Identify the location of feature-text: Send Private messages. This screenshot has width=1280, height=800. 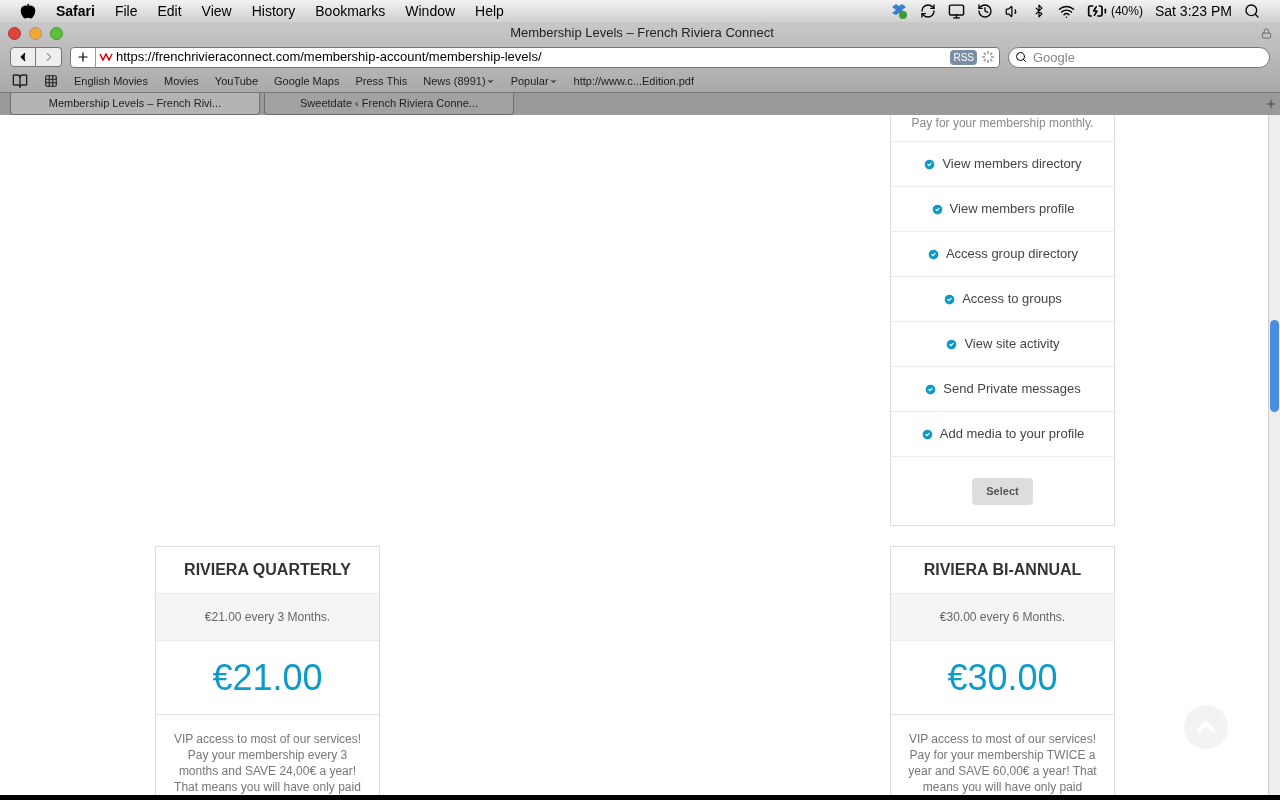
(1012, 389).